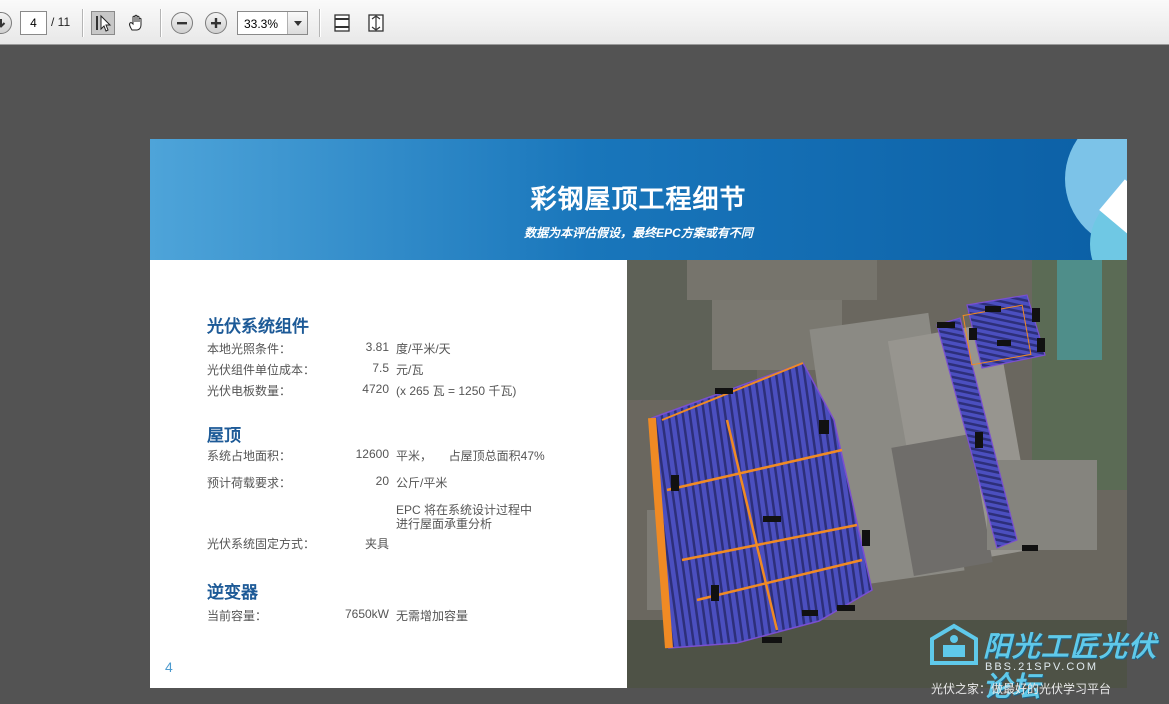  Describe the element at coordinates (249, 391) in the screenshot. I see `row-label: 光伏电板数量：` at that location.